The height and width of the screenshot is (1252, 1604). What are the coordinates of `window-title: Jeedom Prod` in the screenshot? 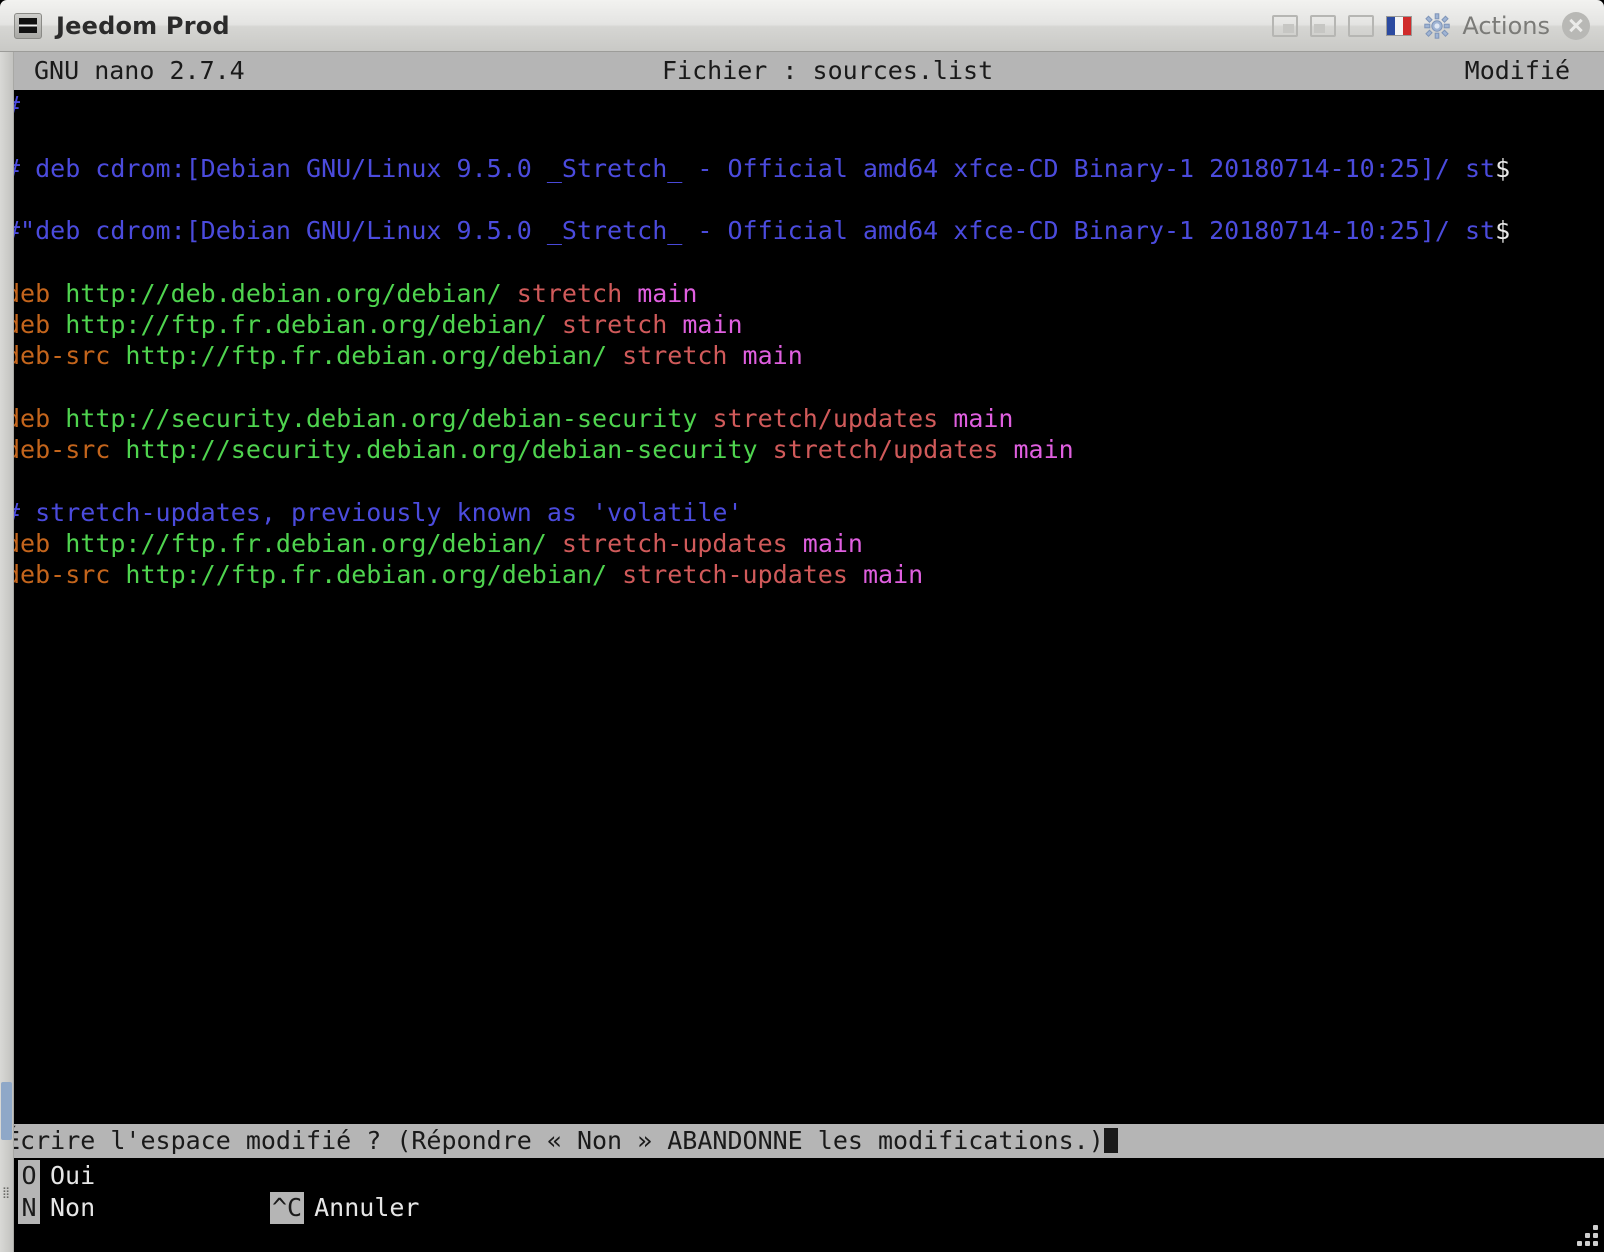 It's located at (143, 25).